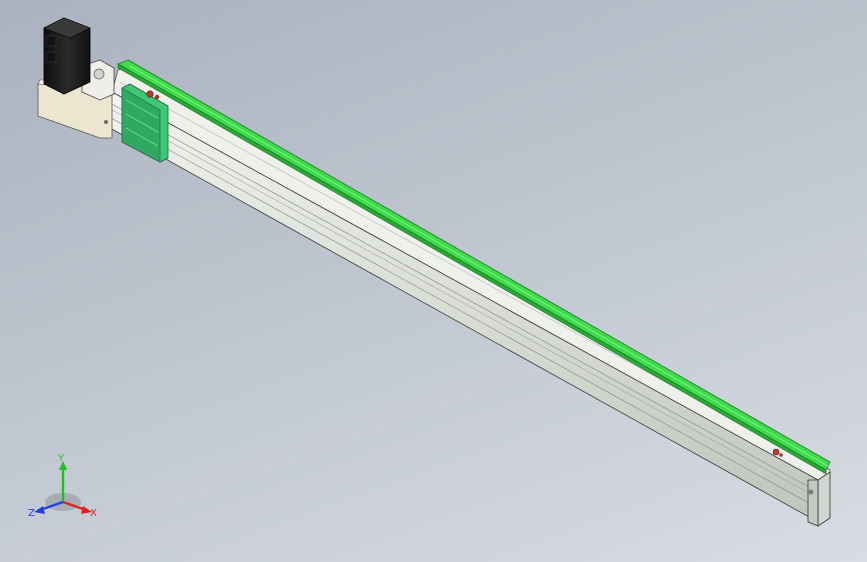 This screenshot has width=867, height=562. I want to click on coupling-hole-icon, so click(99, 74).